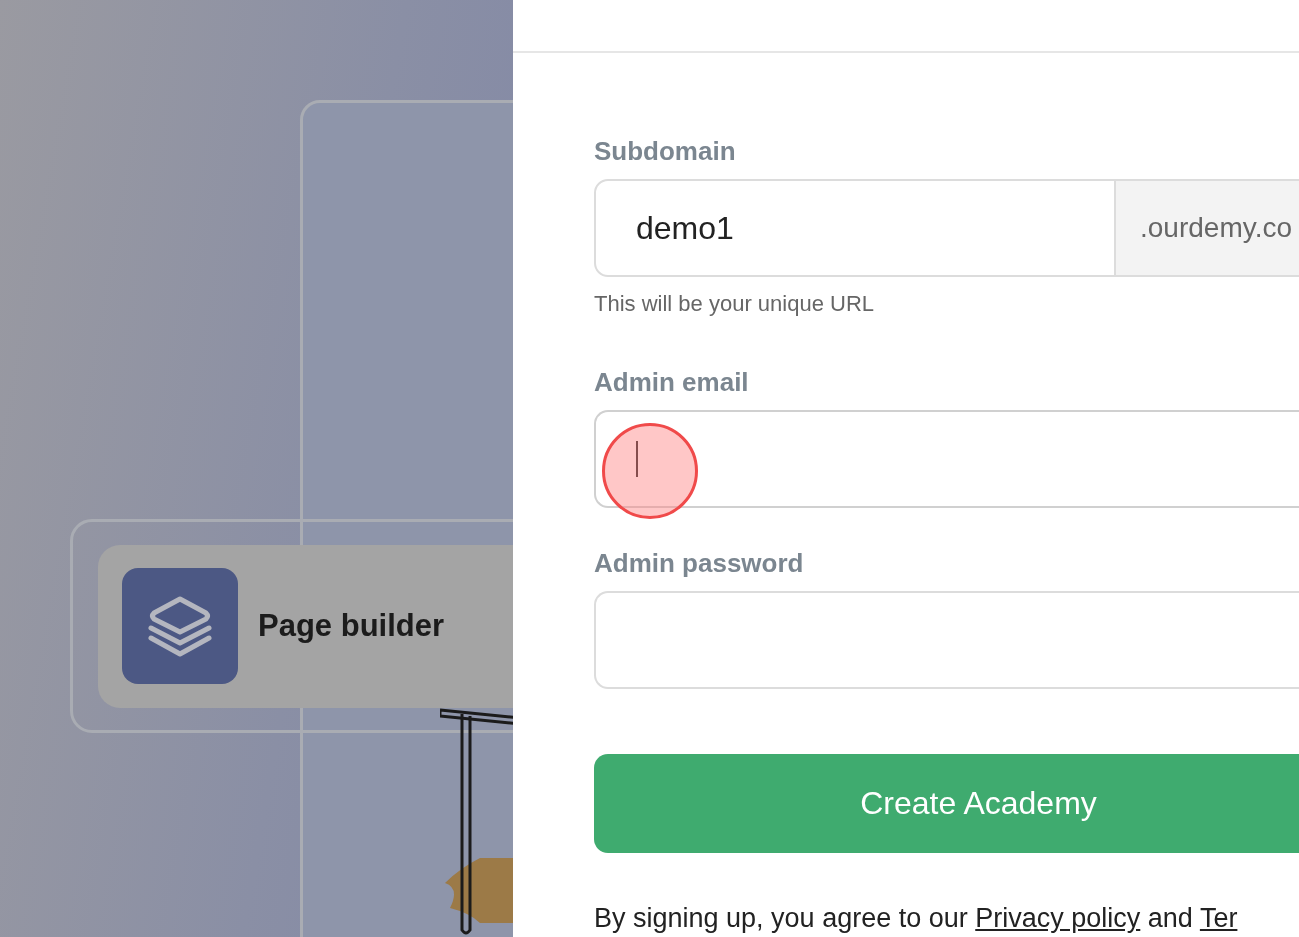 This screenshot has height=937, width=1299. What do you see at coordinates (916, 918) in the screenshot?
I see `terms-text: By signing up, you agree to our Privacy policy and Ter` at bounding box center [916, 918].